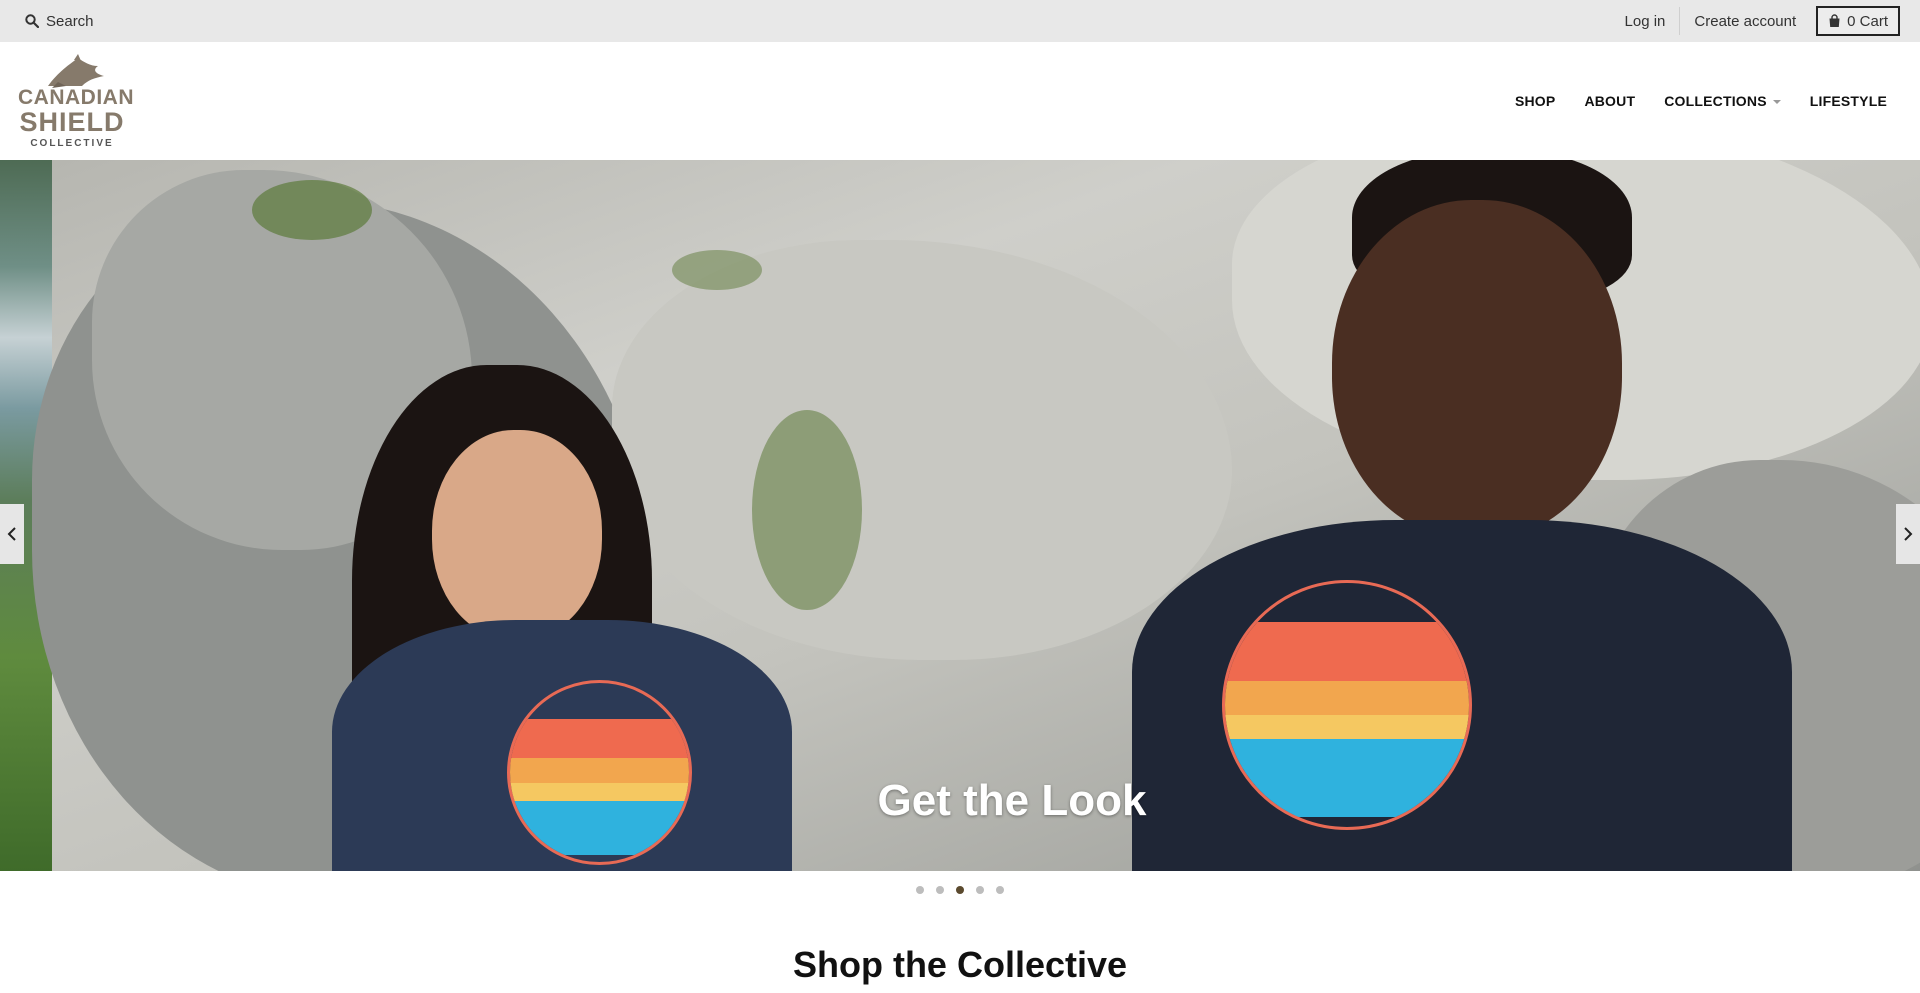 This screenshot has height=993, width=1920. I want to click on chevron-right-icon, so click(1908, 534).